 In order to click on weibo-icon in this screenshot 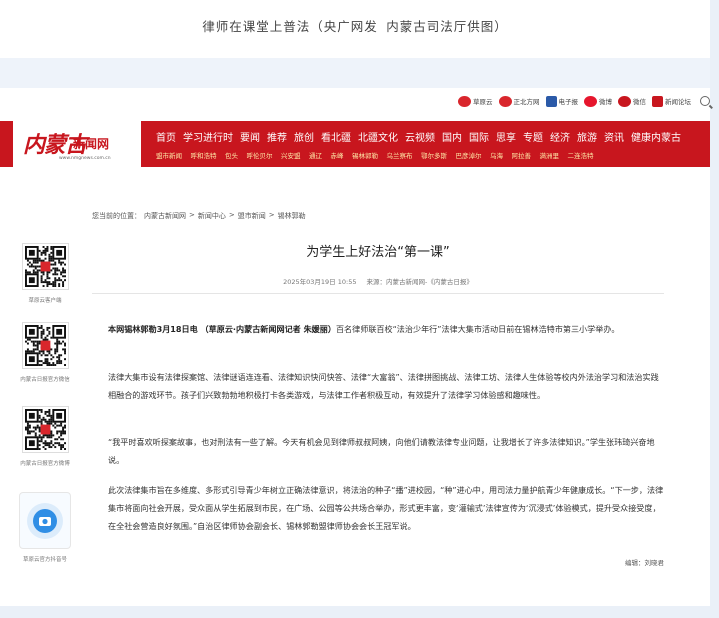, I will do `click(590, 101)`.